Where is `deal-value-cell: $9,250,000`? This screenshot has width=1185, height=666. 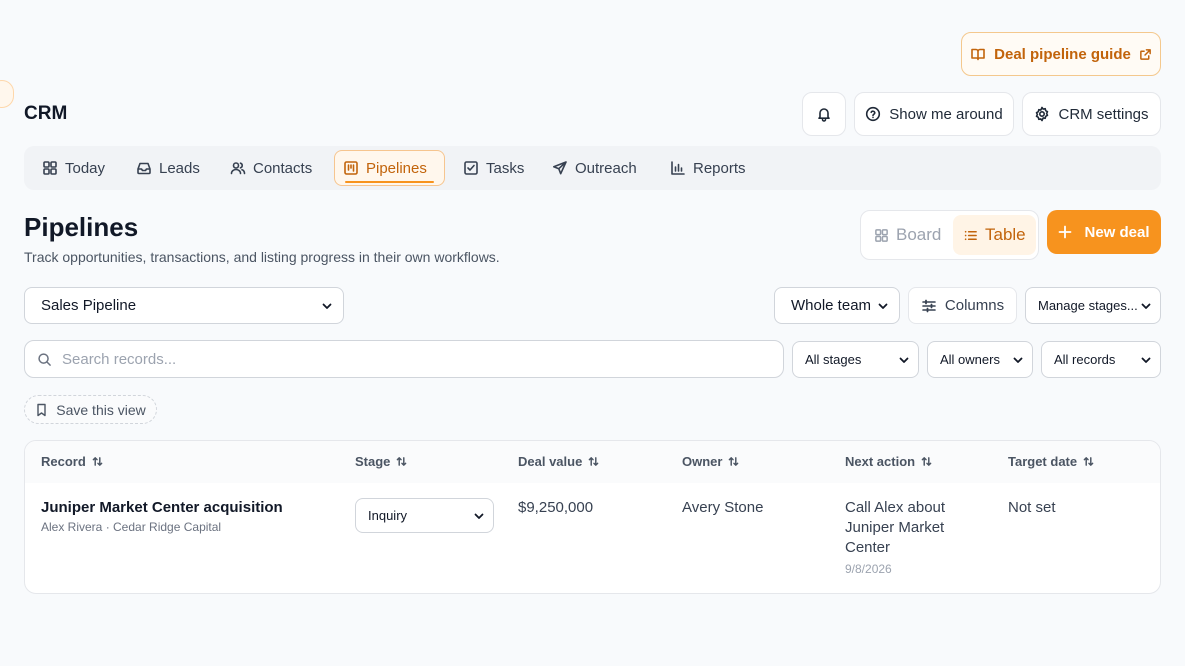 deal-value-cell: $9,250,000 is located at coordinates (556, 507).